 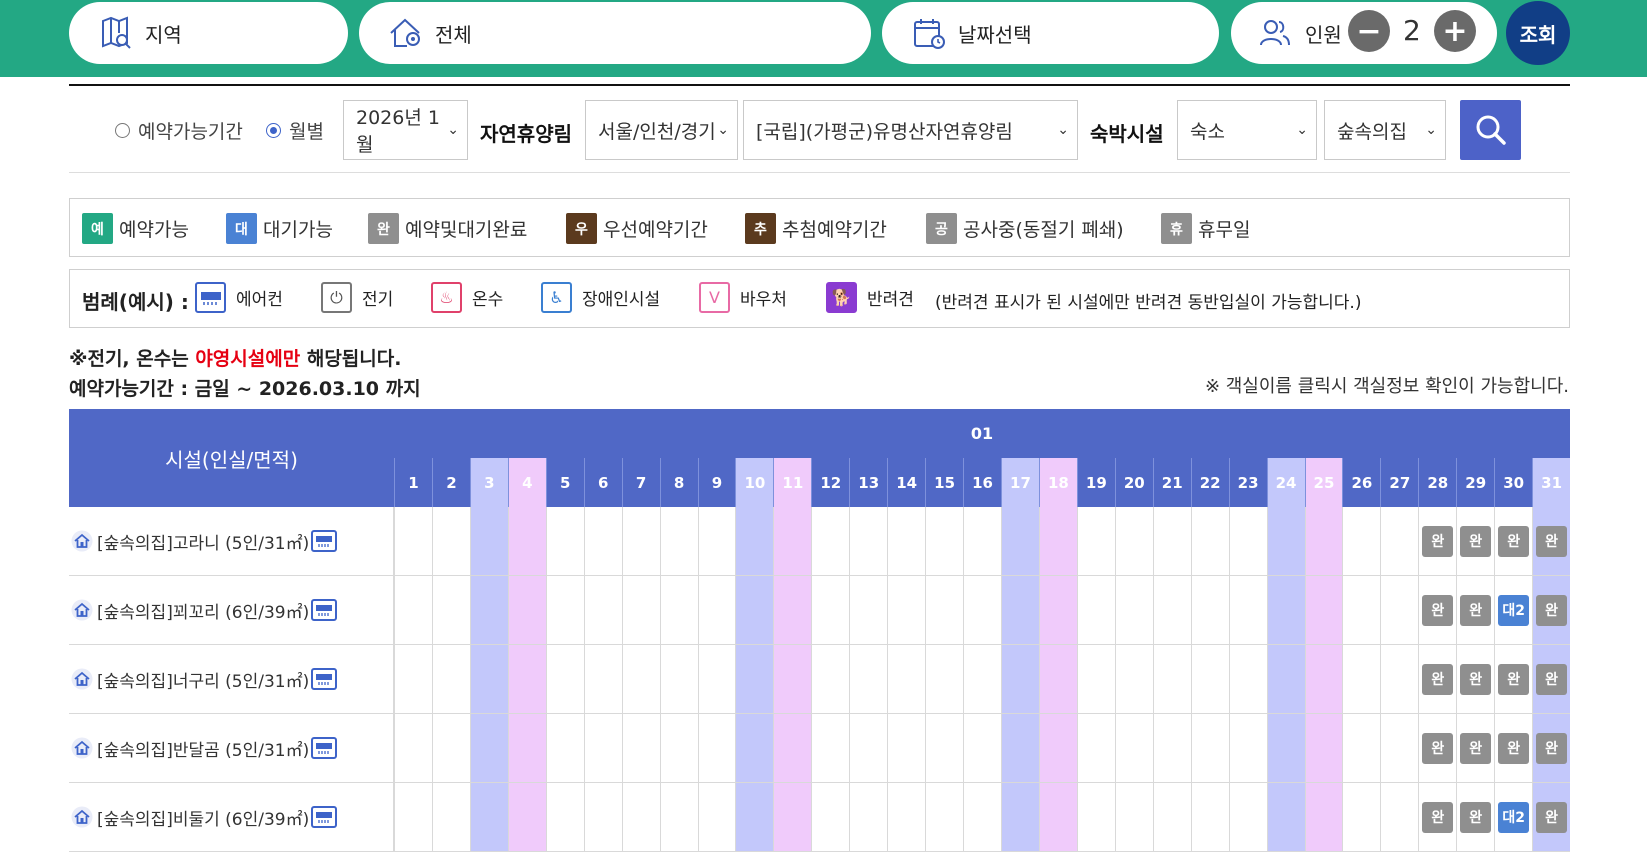 I want to click on lodging-type-value: 숙소, so click(x=1207, y=131).